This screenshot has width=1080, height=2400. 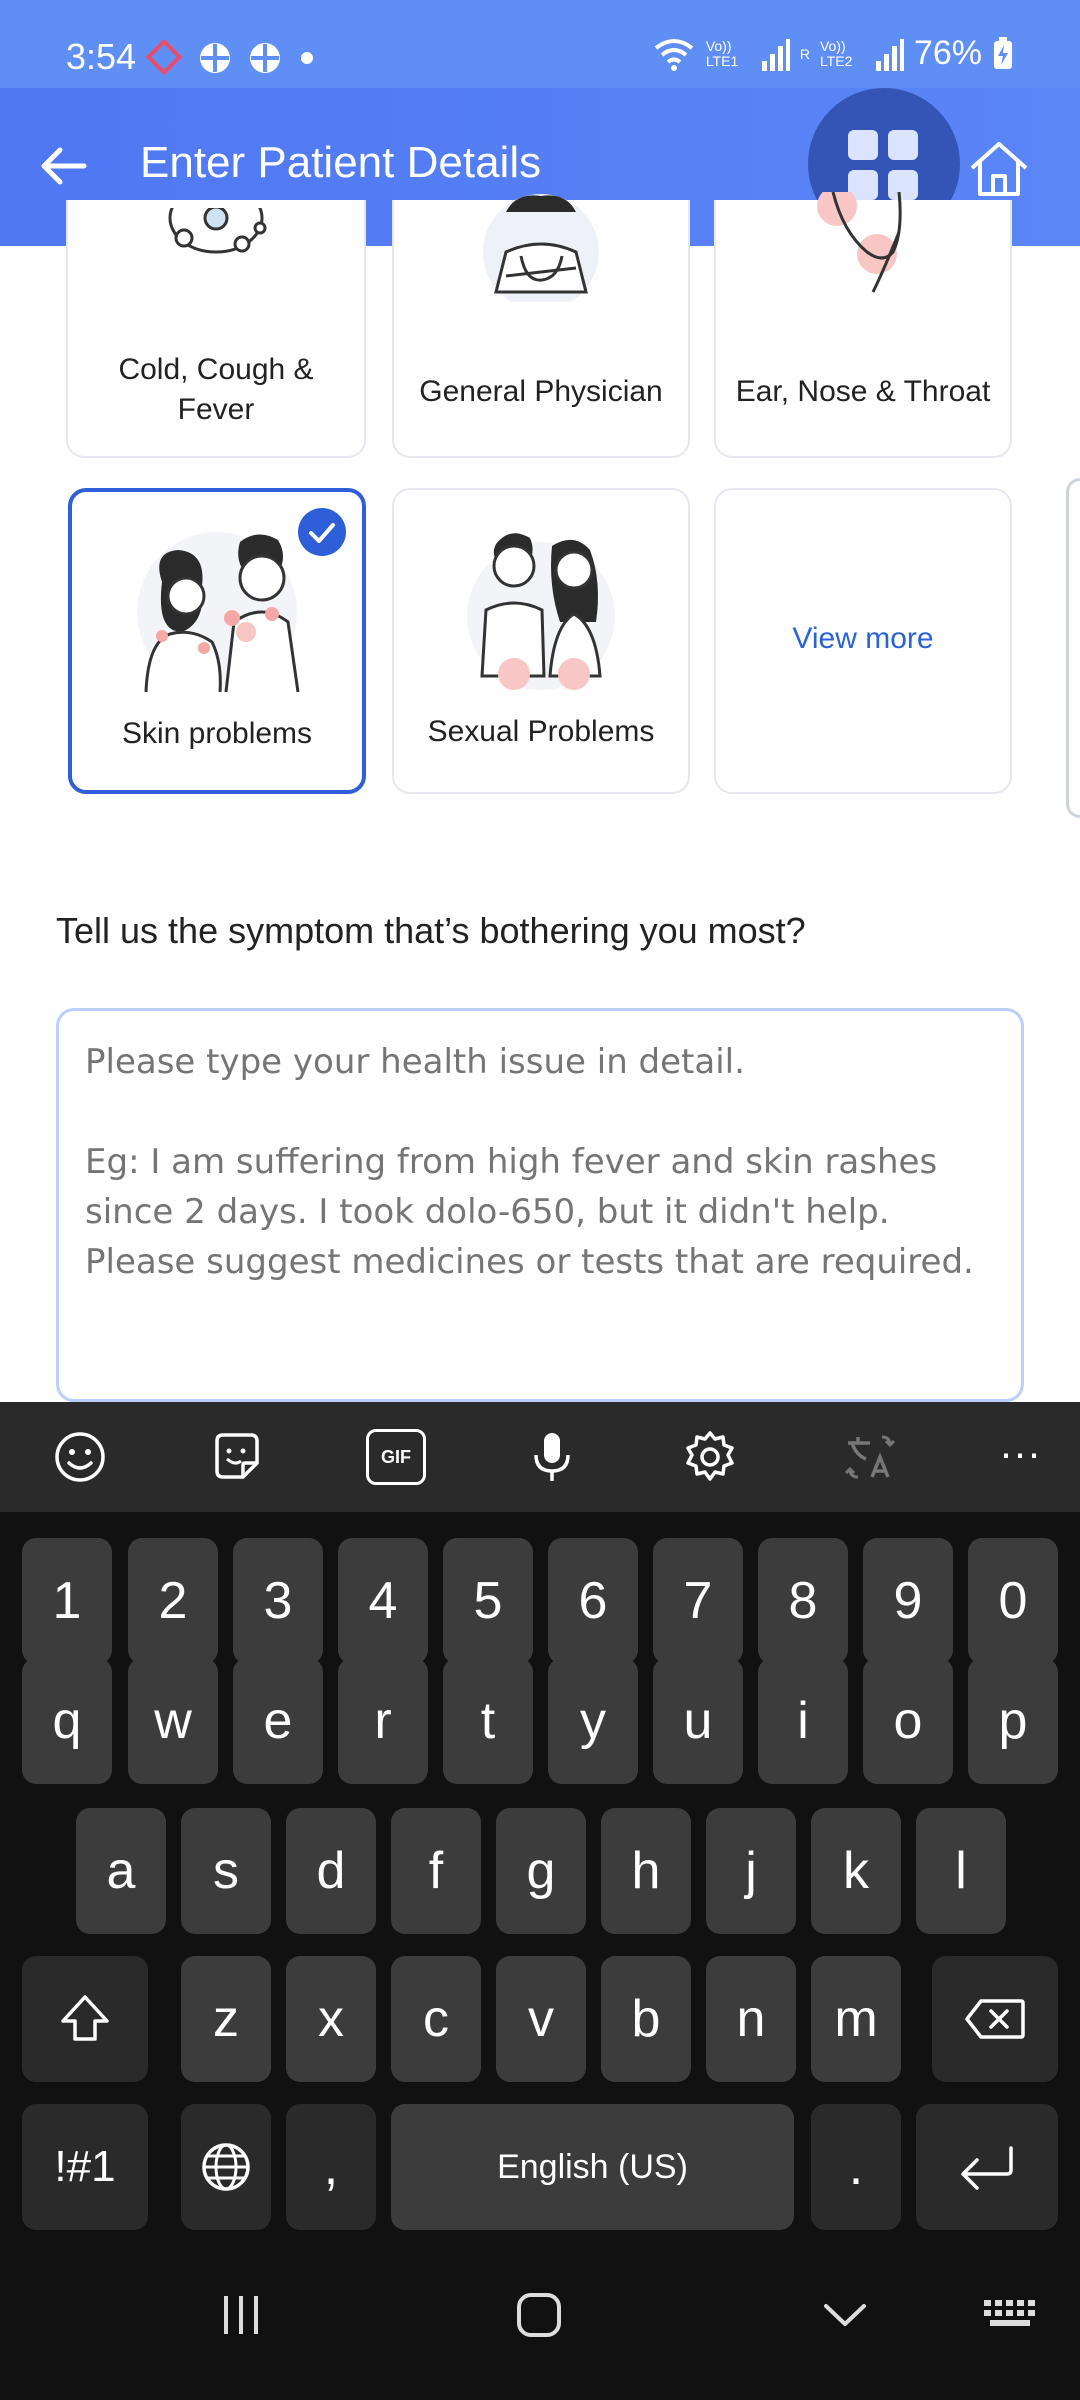 I want to click on recent-apps-icon, so click(x=241, y=2315).